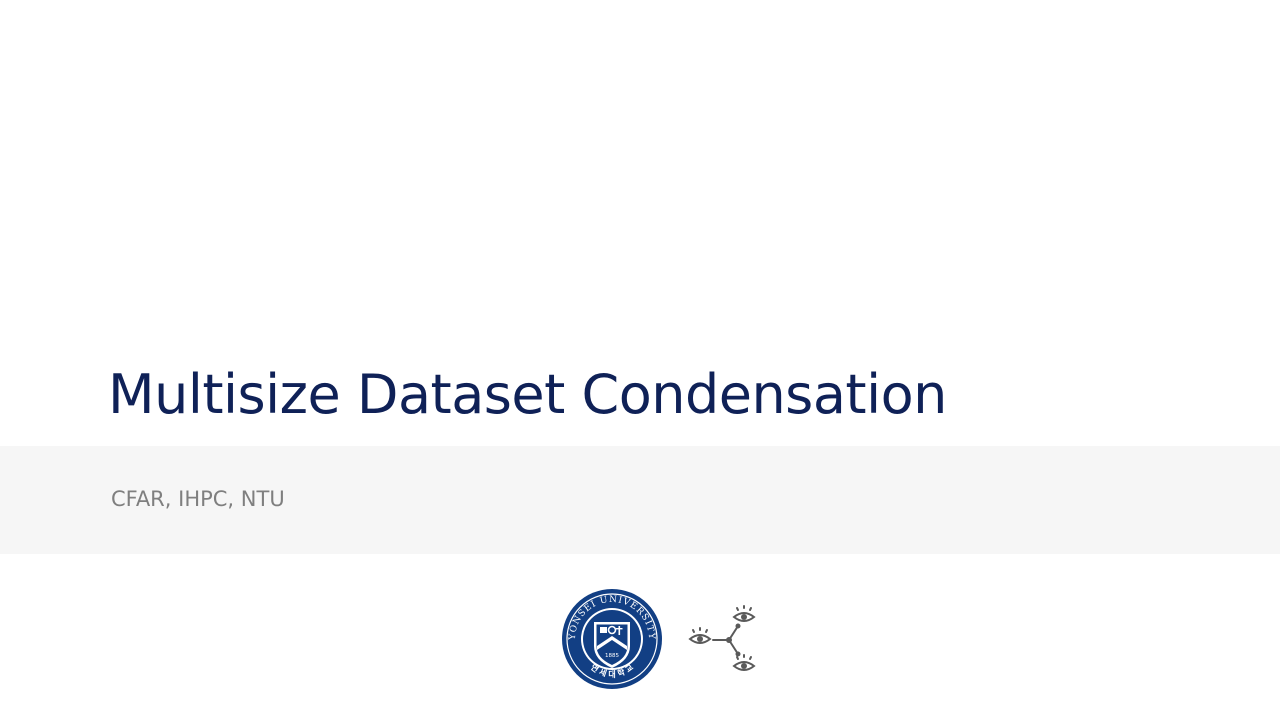 The height and width of the screenshot is (720, 1280). I want to click on yonsei-university-seal-icon: YONSEI UNIVERSITY 연 세 대 학 교 1885, so click(612, 639).